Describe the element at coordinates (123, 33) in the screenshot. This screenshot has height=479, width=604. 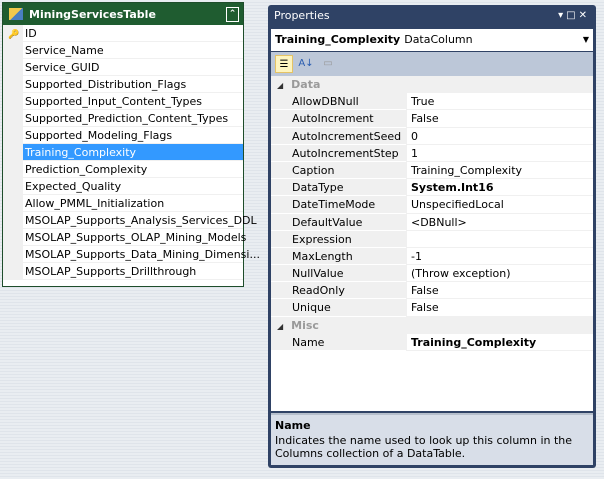
I see `table-column-row: ID 🔑` at that location.